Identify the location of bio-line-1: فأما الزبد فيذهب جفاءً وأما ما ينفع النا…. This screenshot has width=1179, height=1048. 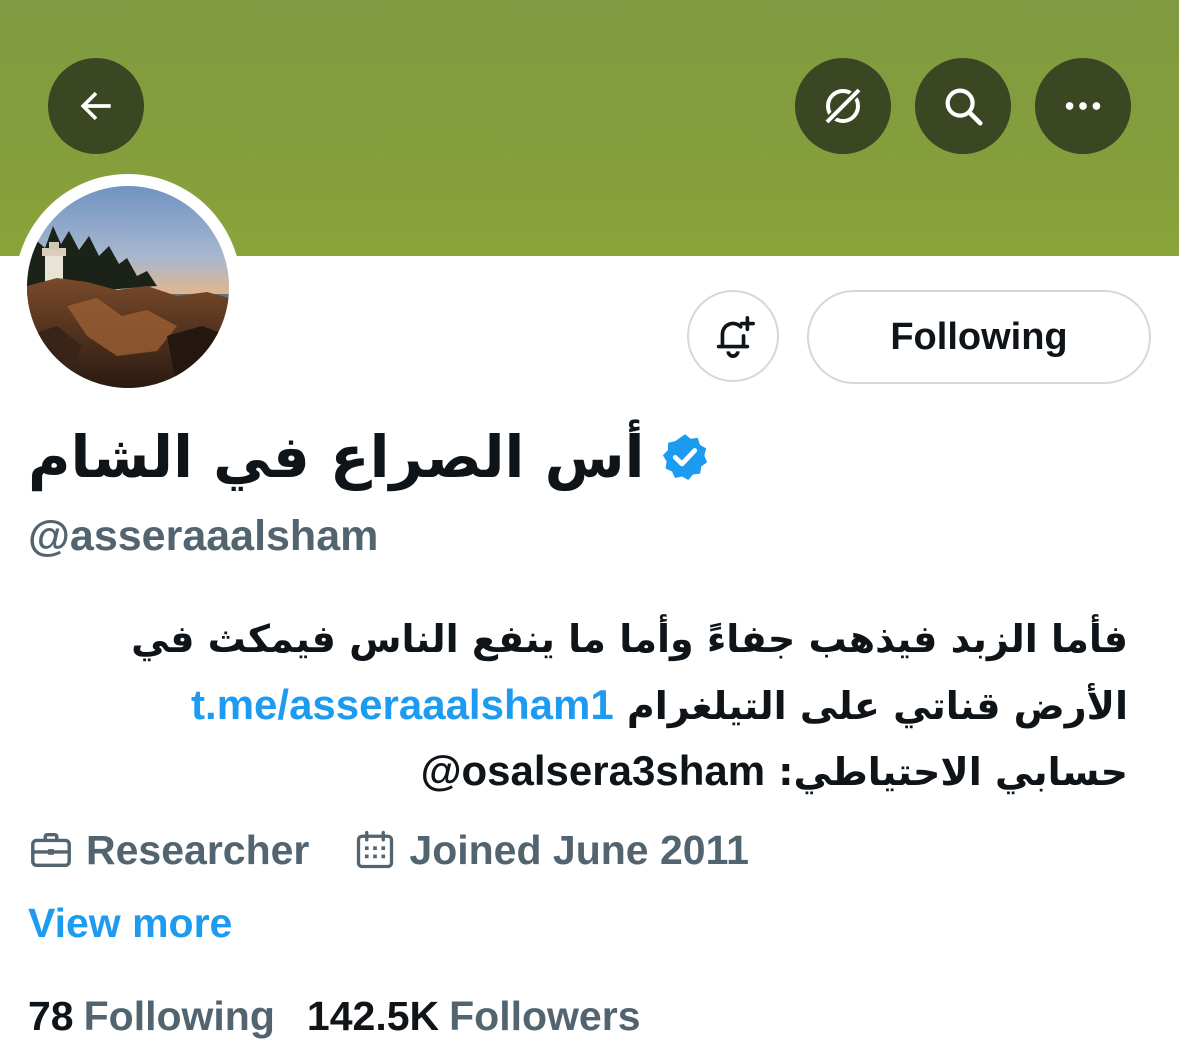
(629, 639).